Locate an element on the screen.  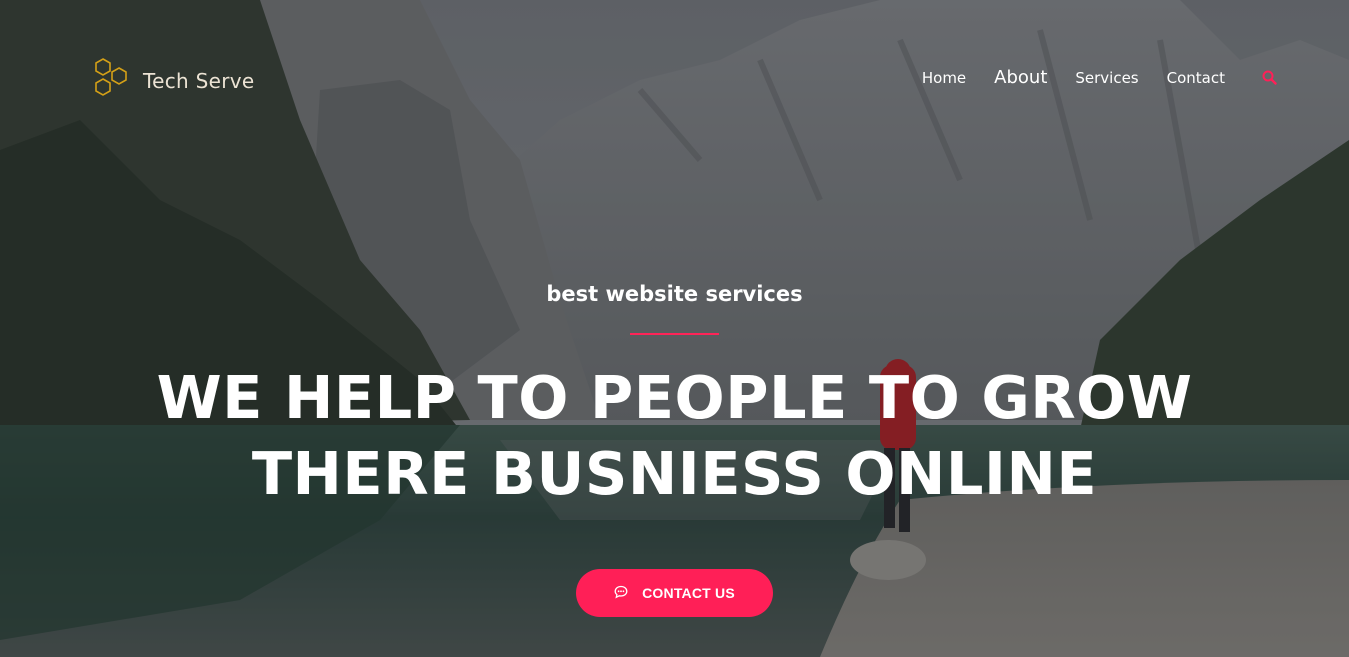
nav-link-about: About is located at coordinates (1020, 78).